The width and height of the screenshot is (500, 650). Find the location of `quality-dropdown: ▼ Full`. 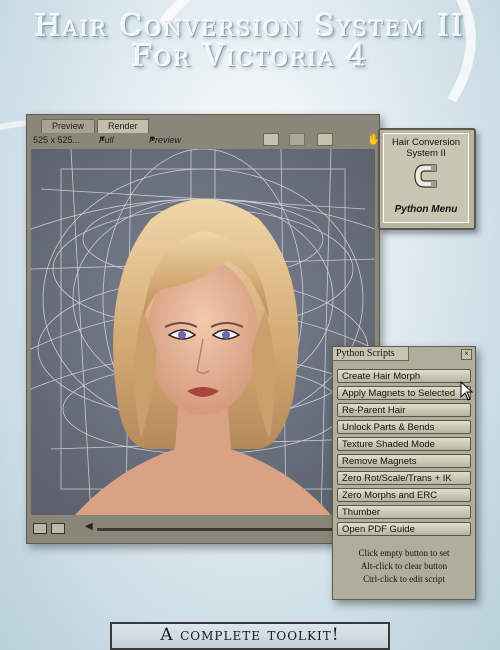

quality-dropdown: ▼ Full is located at coordinates (106, 140).